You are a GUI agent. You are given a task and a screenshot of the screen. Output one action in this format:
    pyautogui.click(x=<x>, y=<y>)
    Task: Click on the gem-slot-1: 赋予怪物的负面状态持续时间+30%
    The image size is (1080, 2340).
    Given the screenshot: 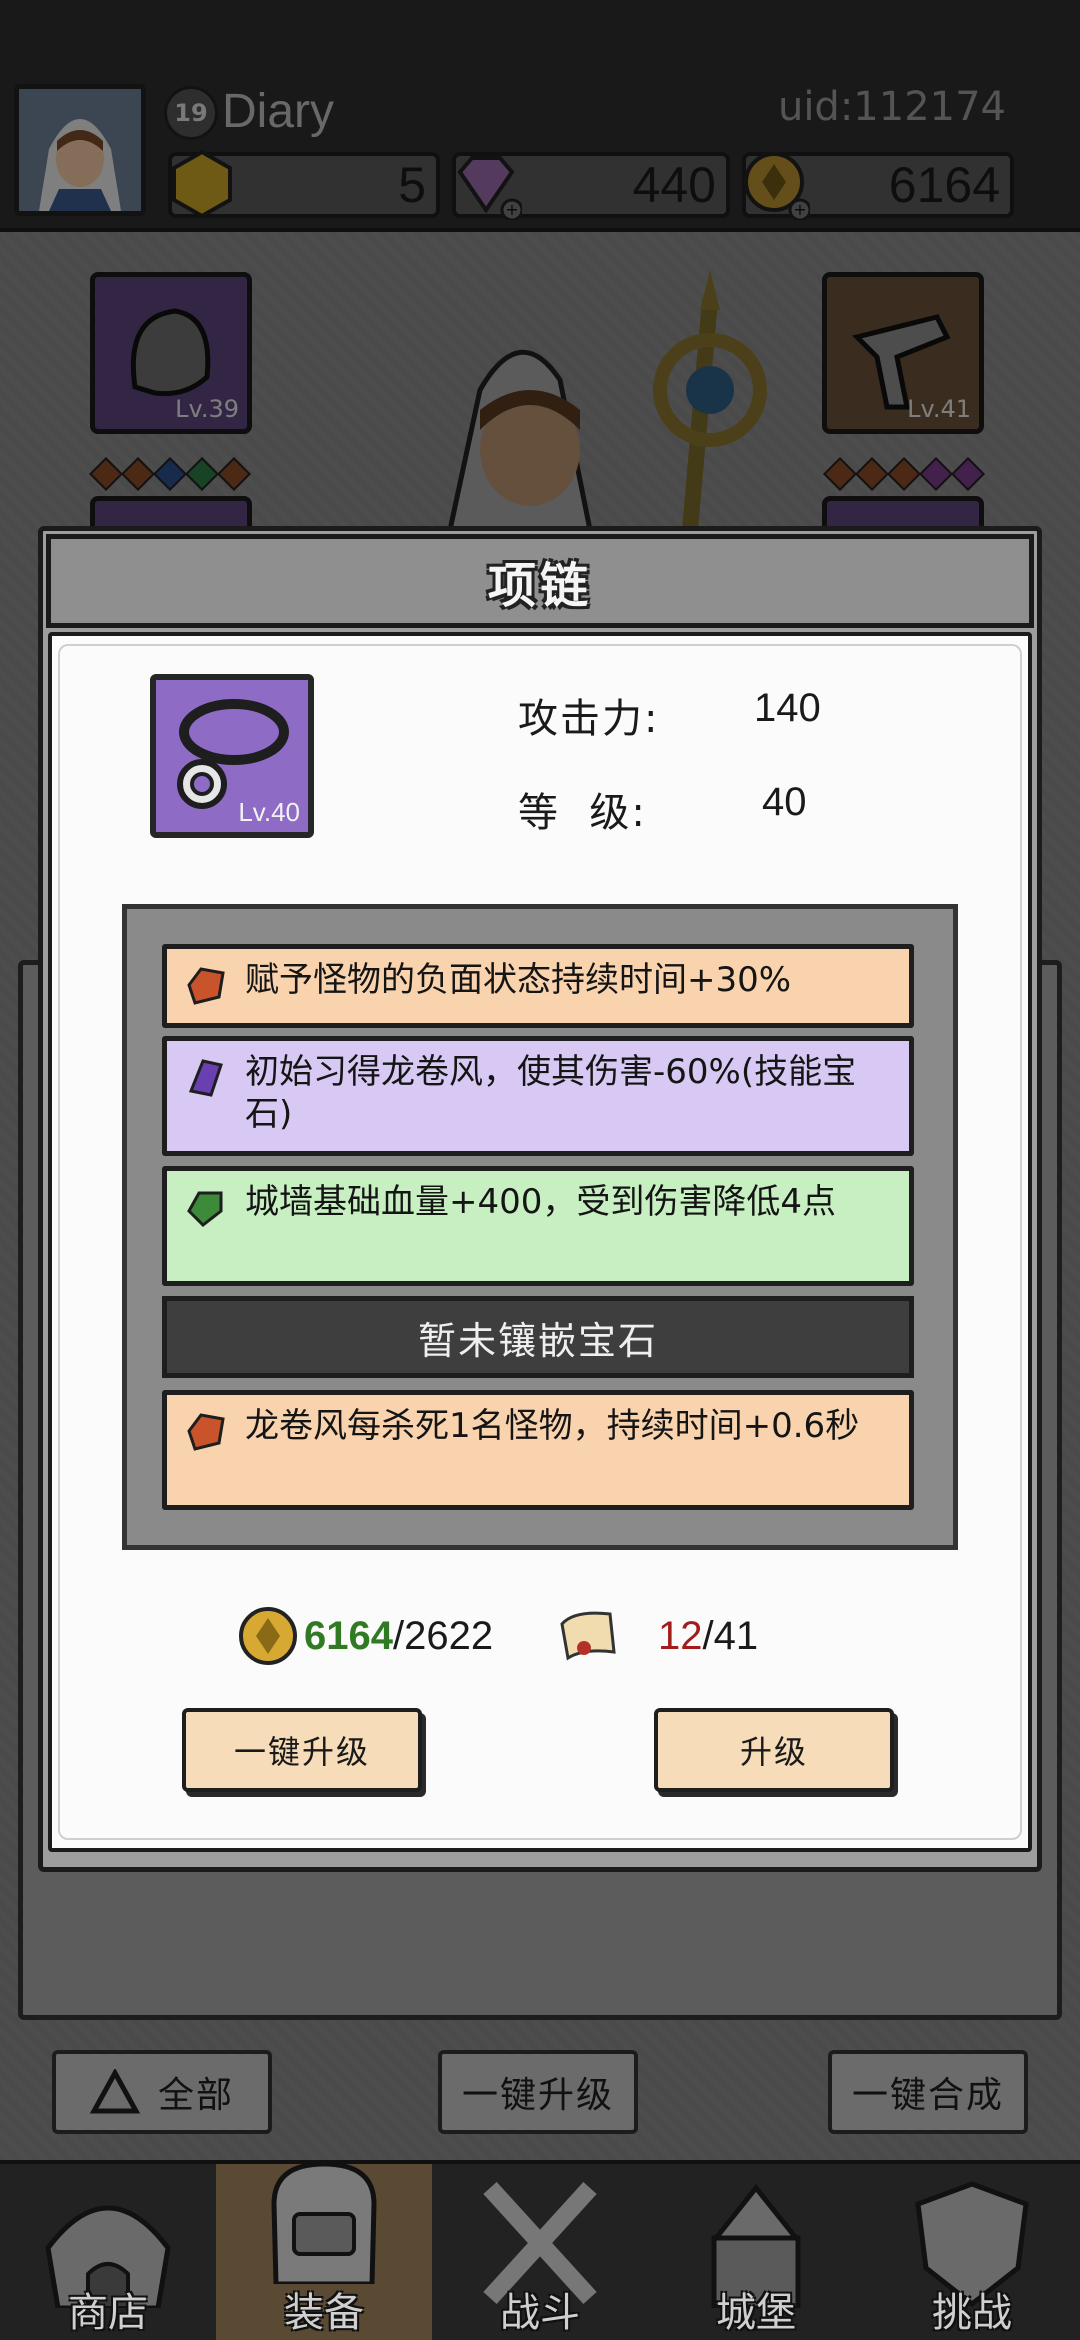 What is the action you would take?
    pyautogui.click(x=538, y=986)
    